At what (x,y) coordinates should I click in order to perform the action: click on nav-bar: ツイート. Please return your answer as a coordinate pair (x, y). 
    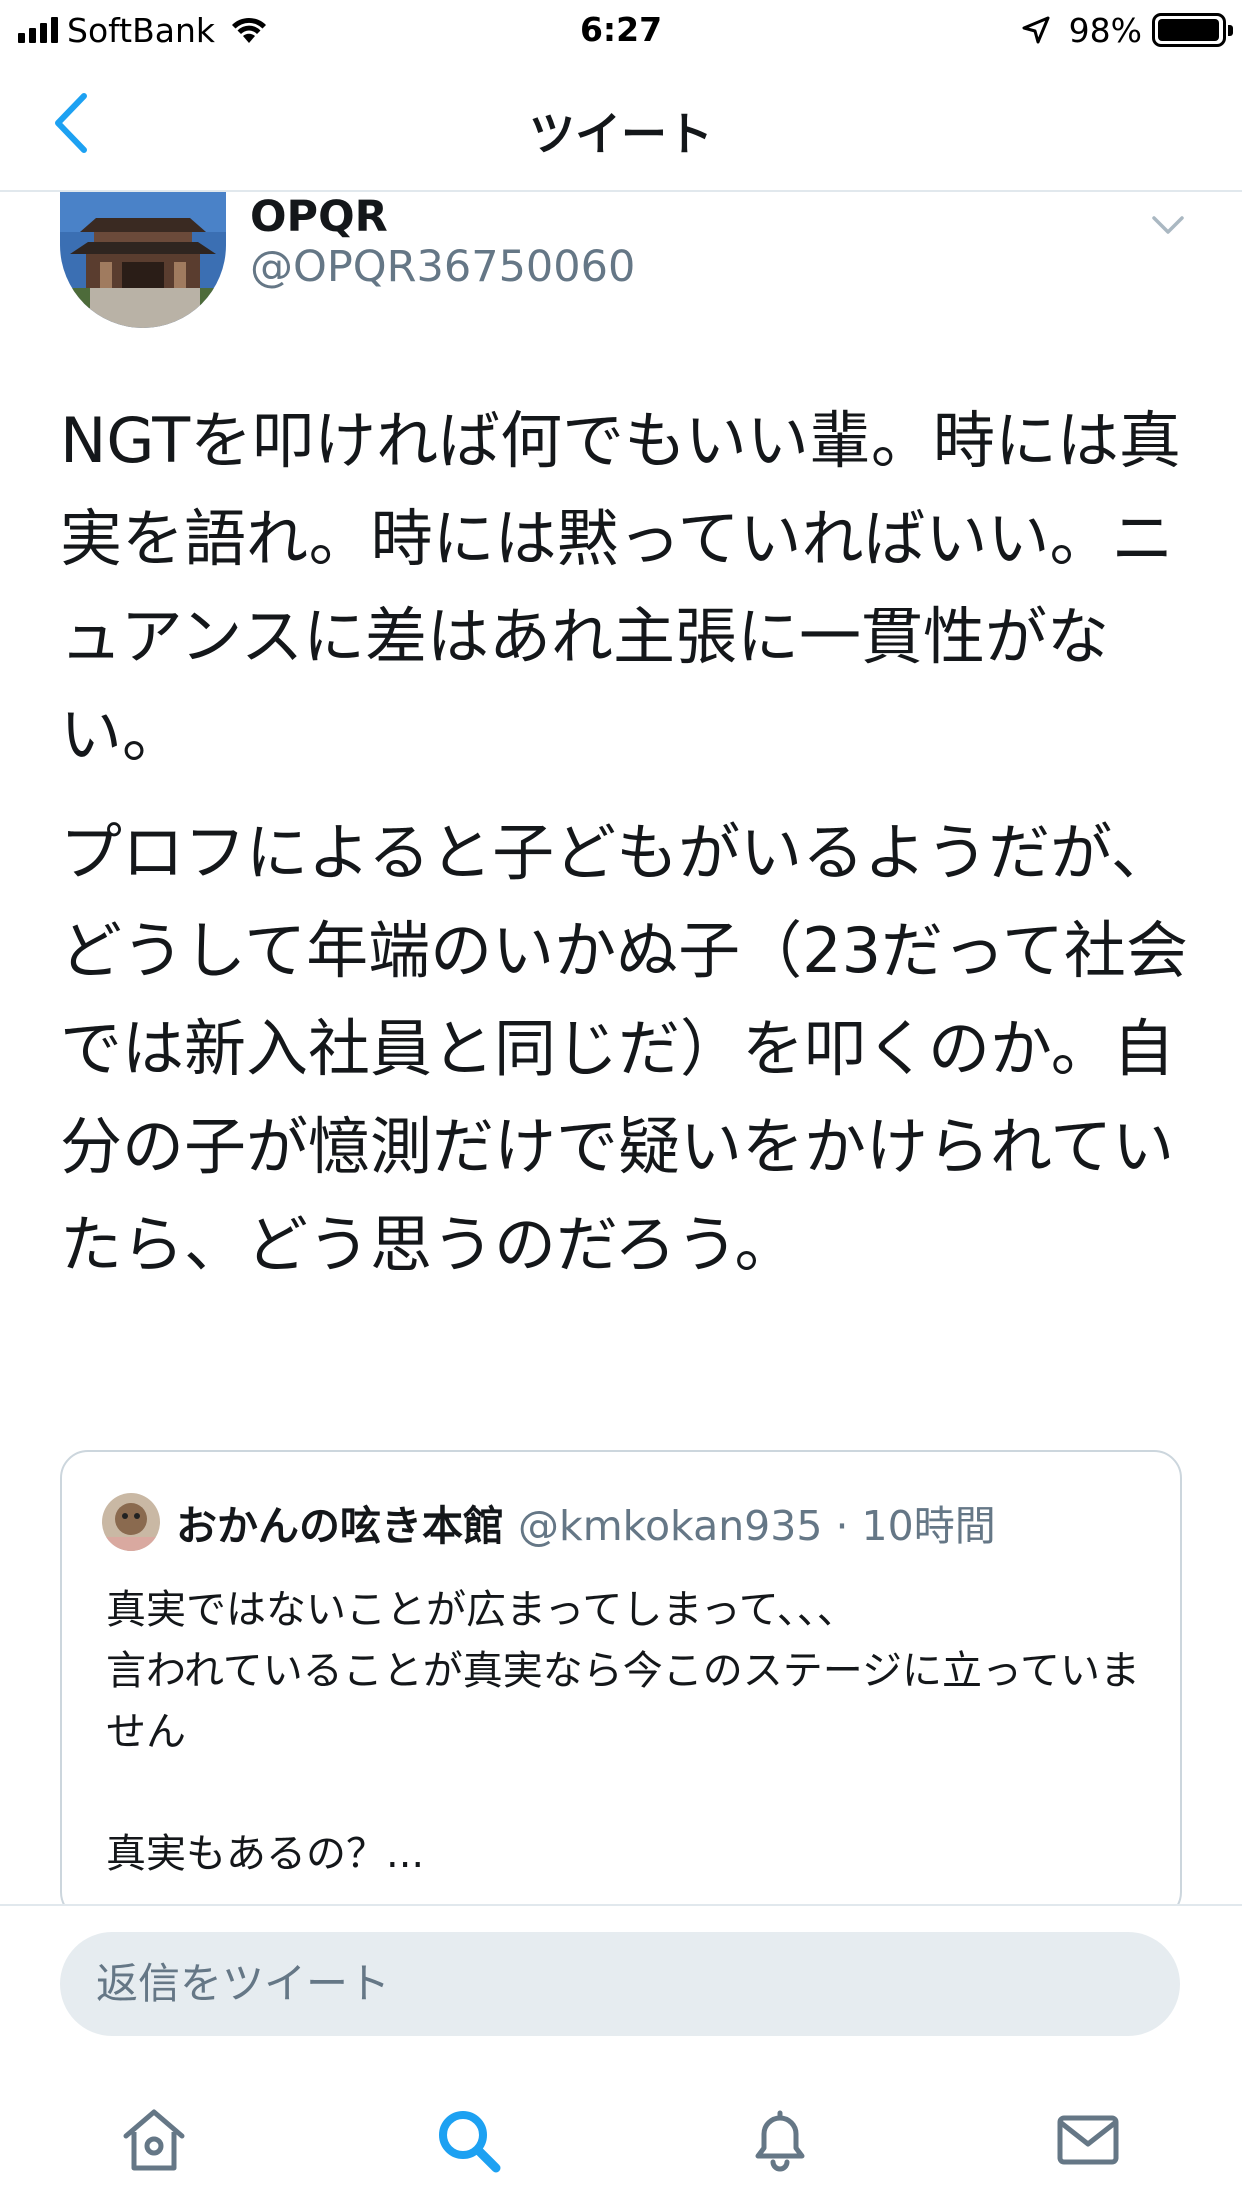
    Looking at the image, I should click on (621, 127).